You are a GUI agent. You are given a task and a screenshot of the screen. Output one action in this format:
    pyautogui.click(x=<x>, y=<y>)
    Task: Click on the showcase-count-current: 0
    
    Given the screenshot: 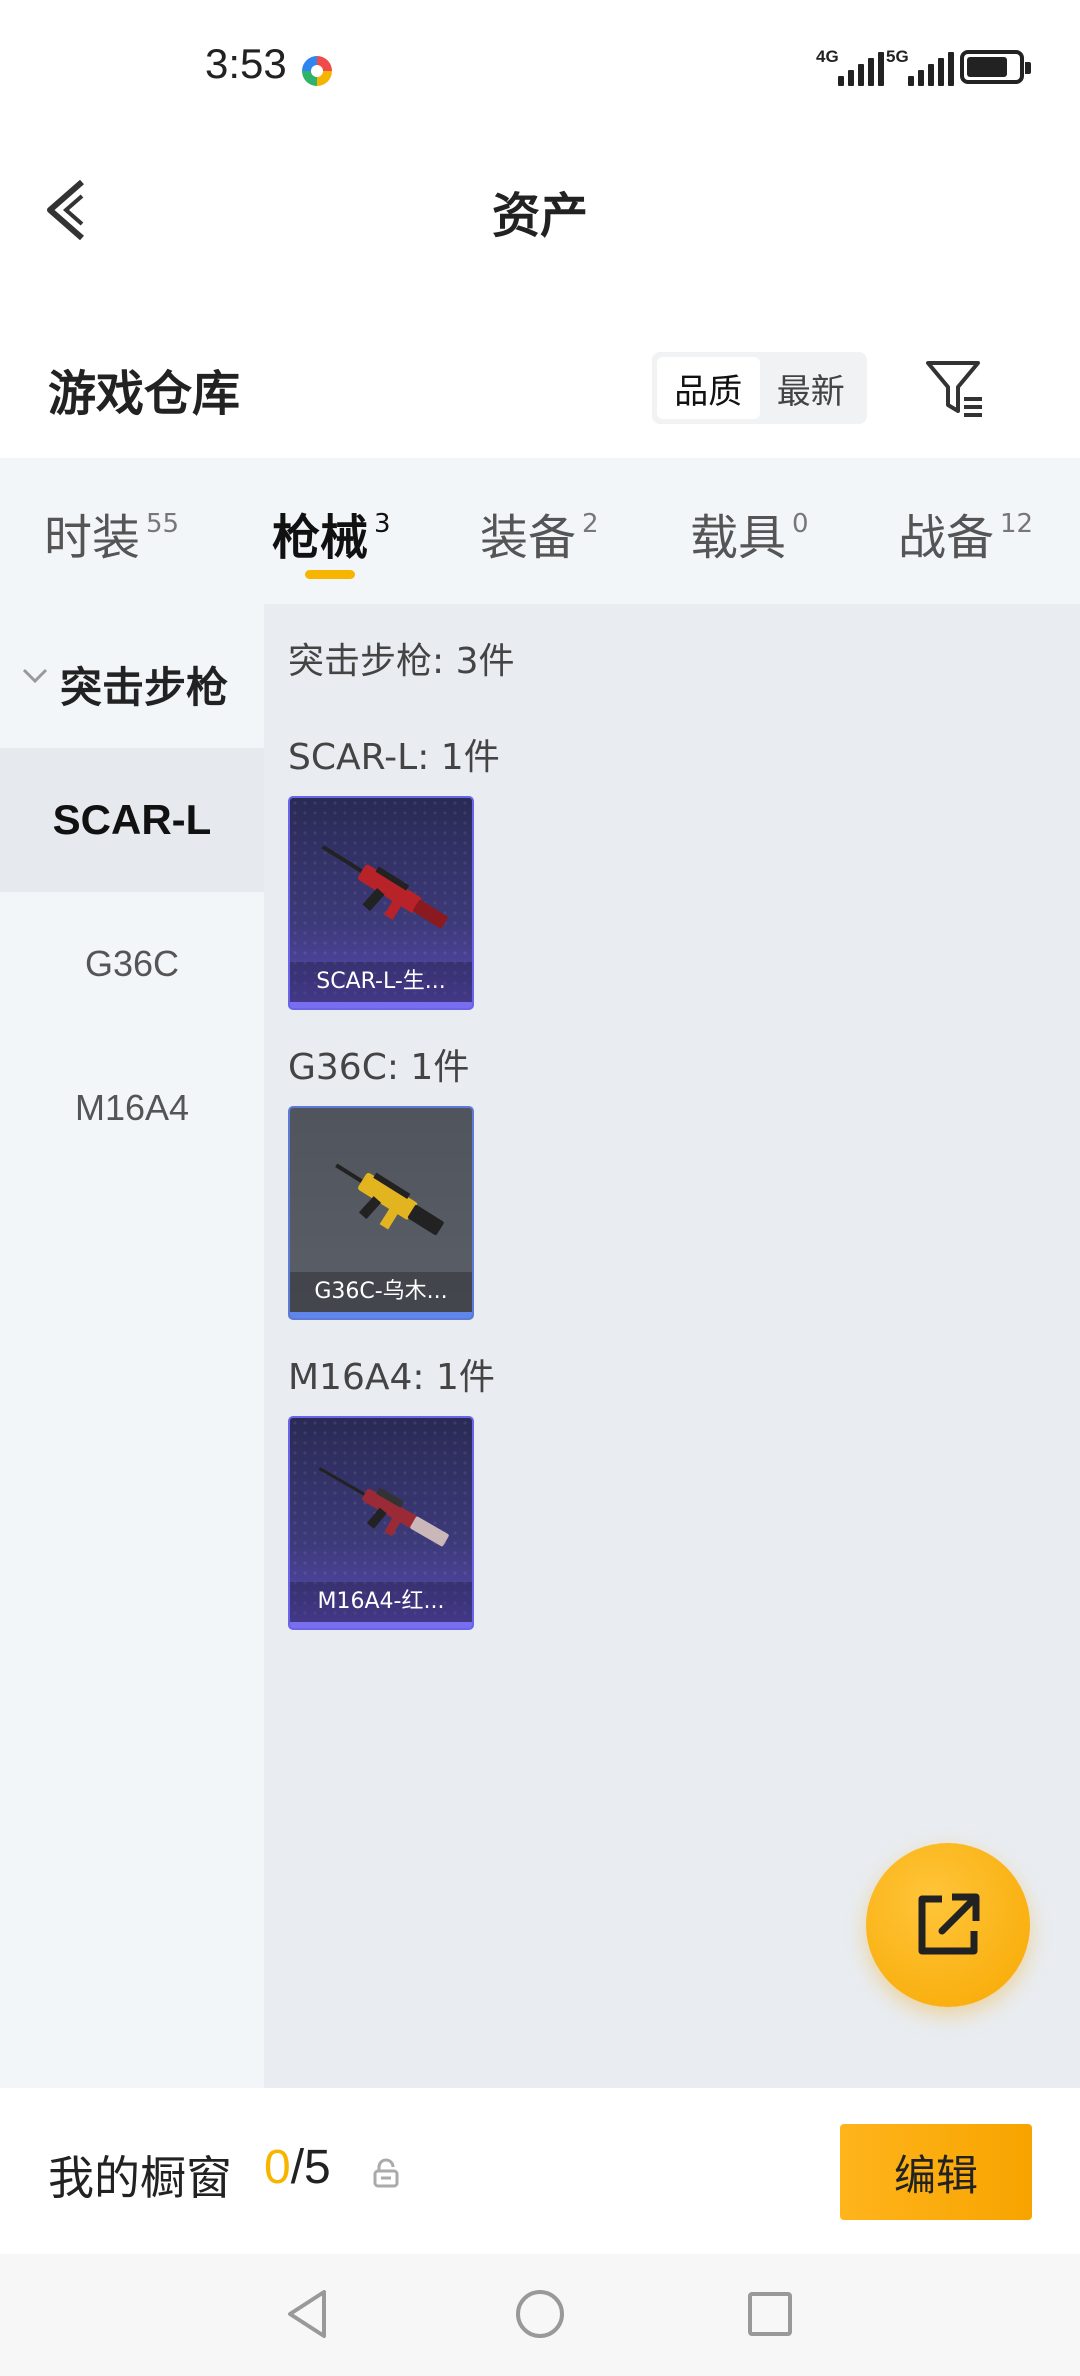 What is the action you would take?
    pyautogui.click(x=277, y=2167)
    